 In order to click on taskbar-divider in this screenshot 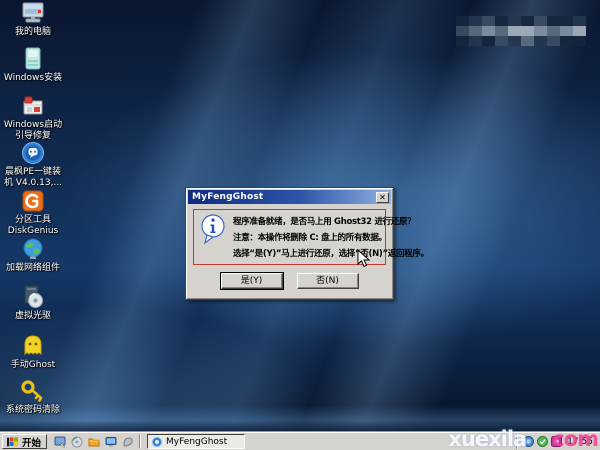, I will do `click(140, 441)`.